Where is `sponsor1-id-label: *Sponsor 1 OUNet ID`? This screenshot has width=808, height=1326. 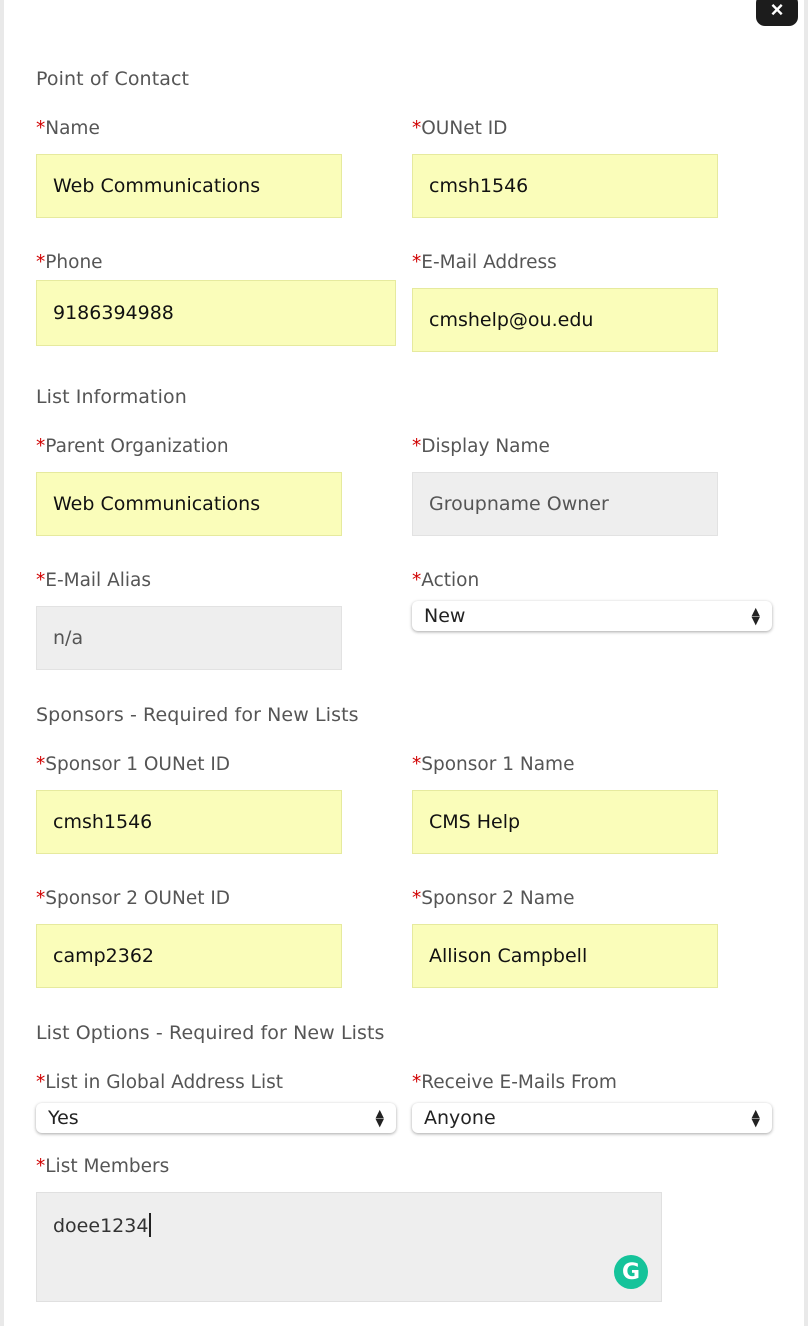 sponsor1-id-label: *Sponsor 1 OUNet ID is located at coordinates (133, 764).